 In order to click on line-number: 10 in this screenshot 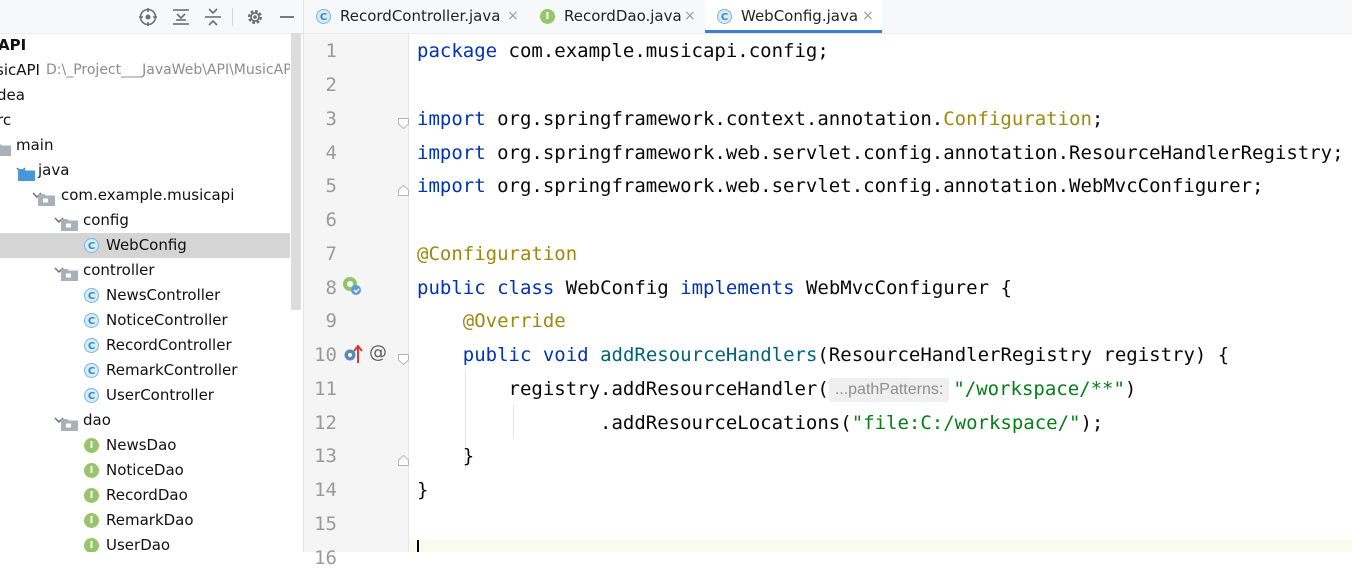, I will do `click(325, 355)`.